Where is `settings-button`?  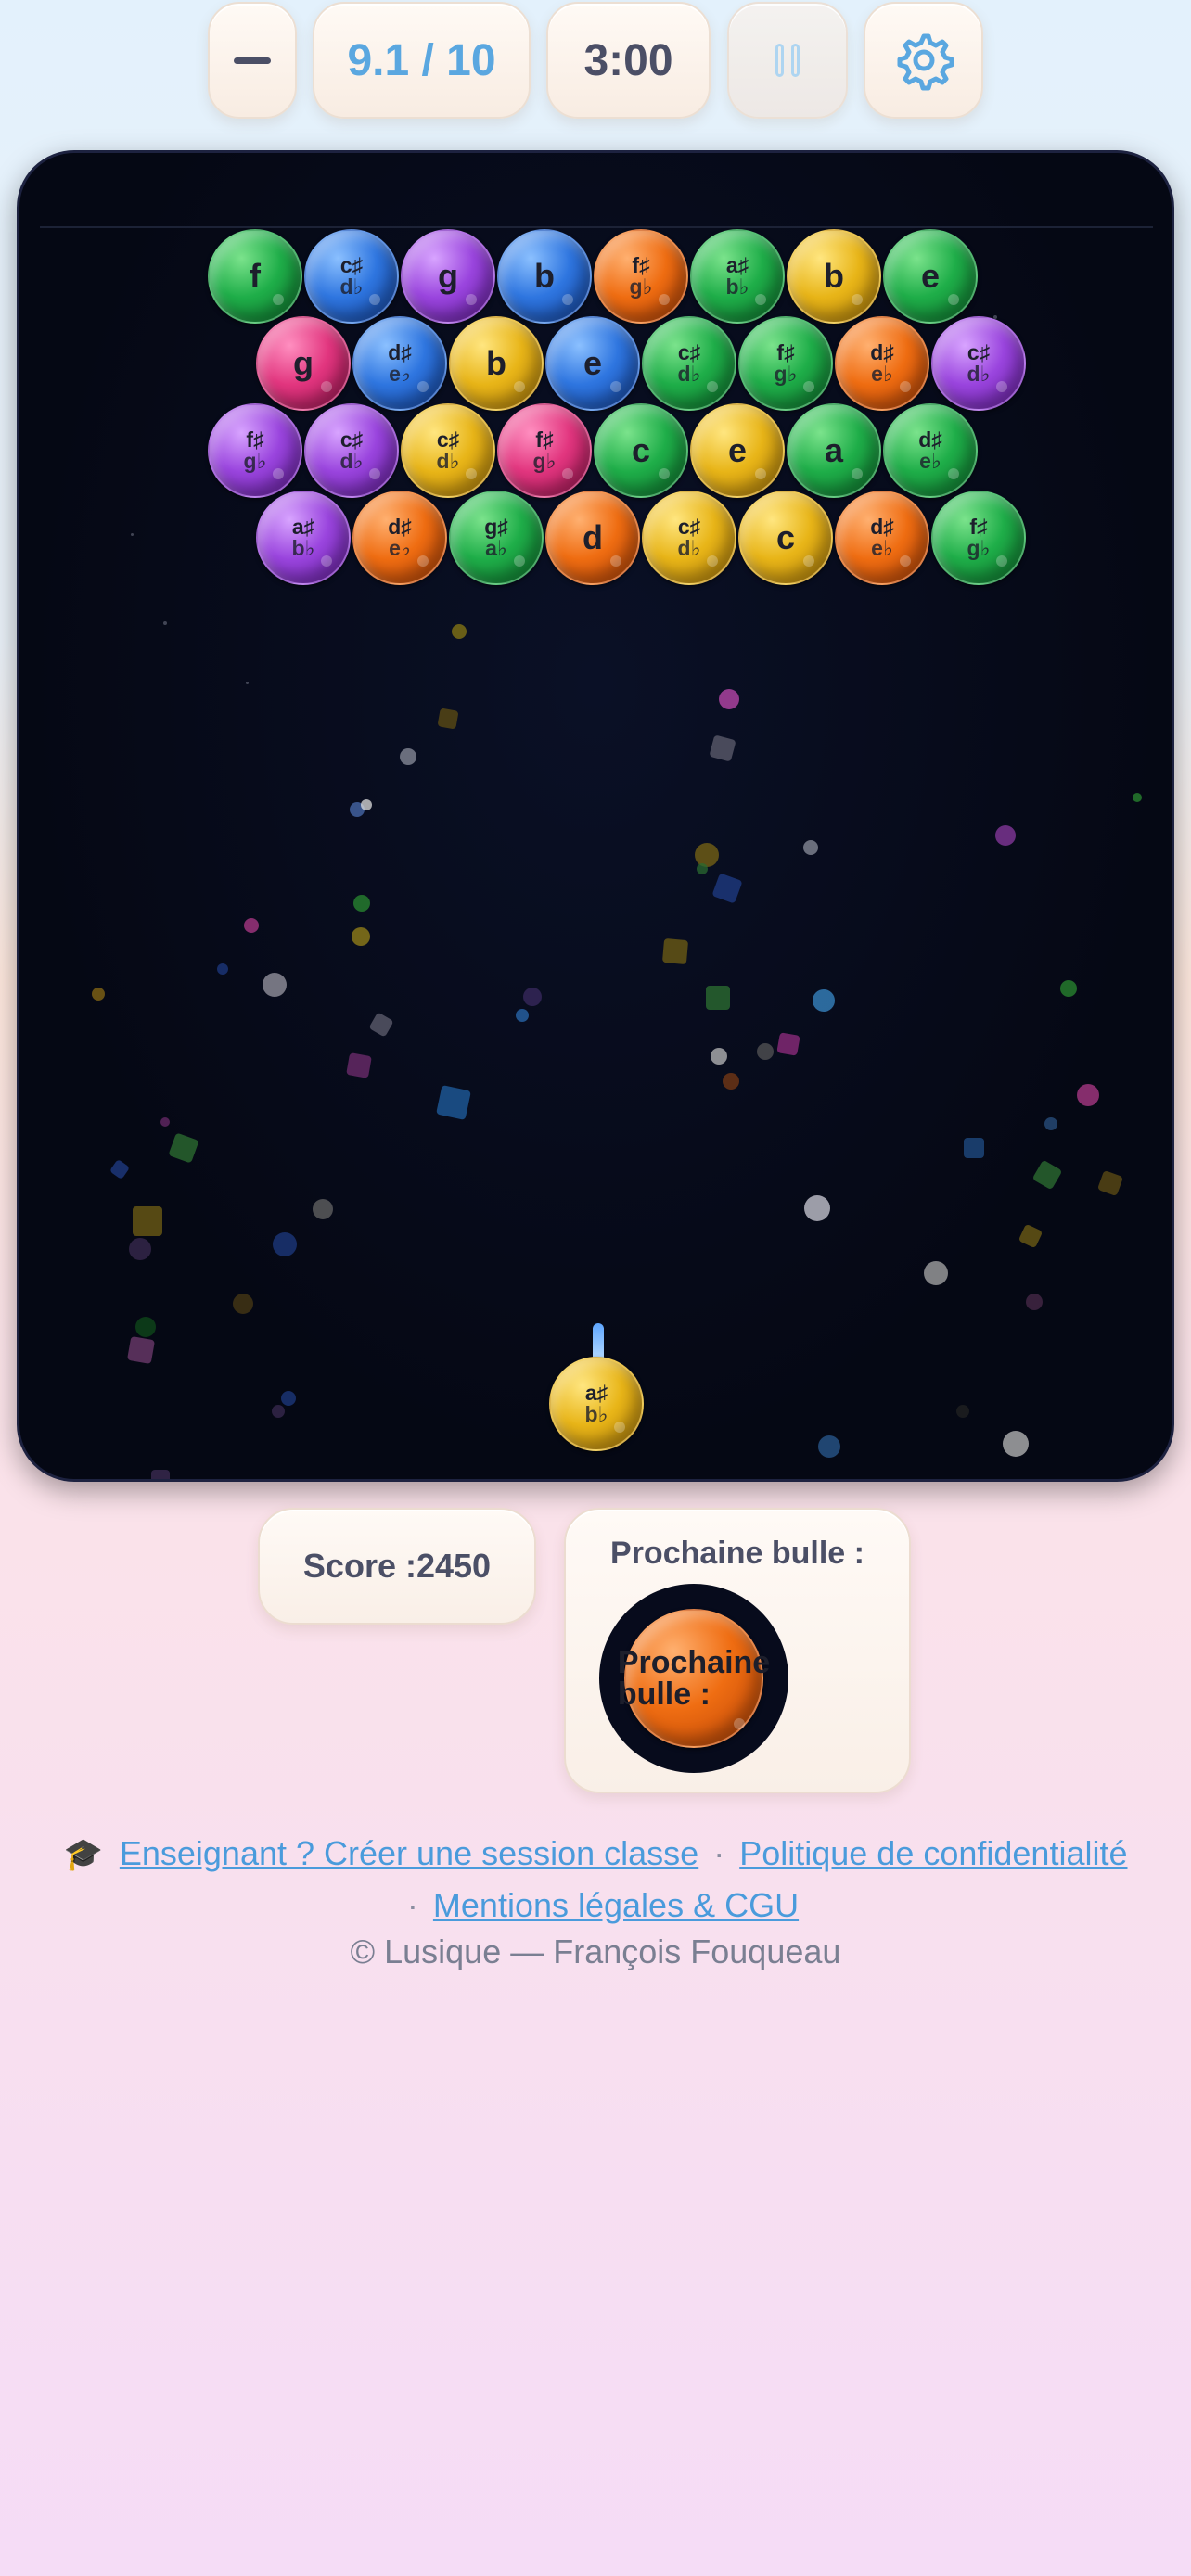
settings-button is located at coordinates (923, 61).